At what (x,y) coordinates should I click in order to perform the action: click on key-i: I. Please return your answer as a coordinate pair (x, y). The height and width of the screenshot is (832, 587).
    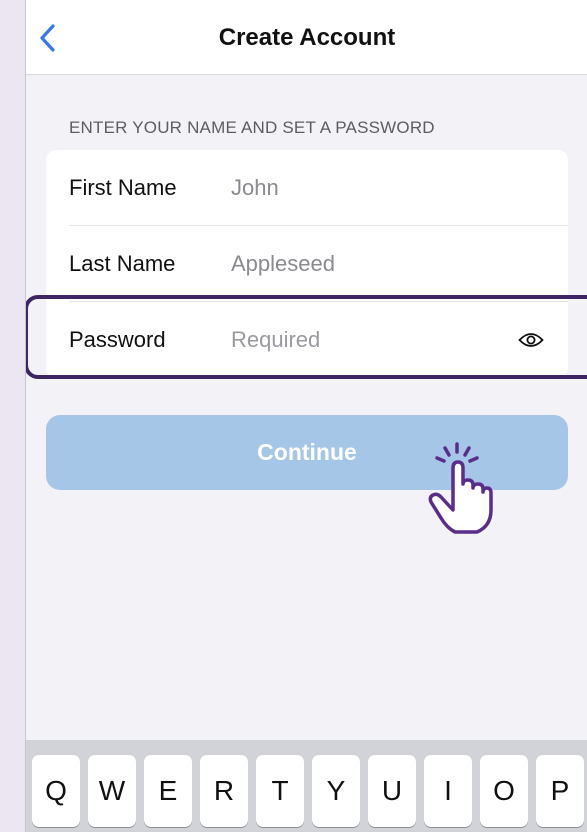
    Looking at the image, I should click on (448, 791).